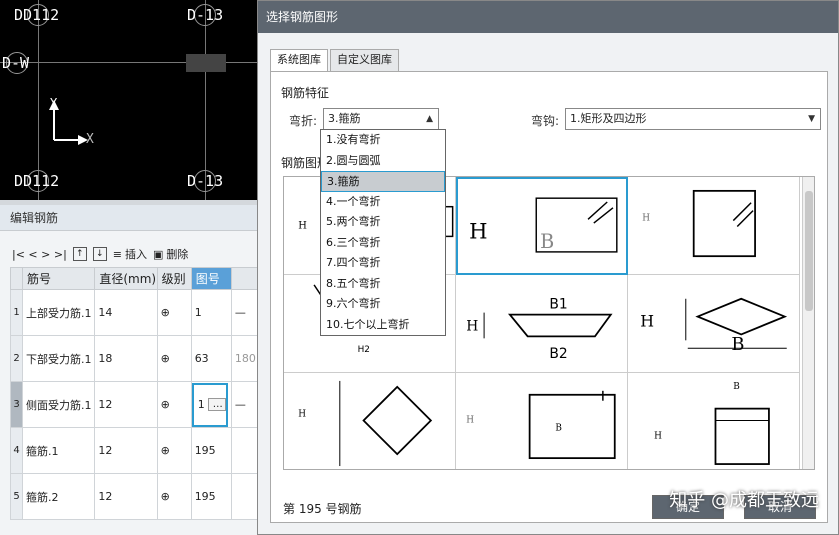 The height and width of the screenshot is (535, 839). What do you see at coordinates (126, 312) in the screenshot?
I see `diameter-cell: 14` at bounding box center [126, 312].